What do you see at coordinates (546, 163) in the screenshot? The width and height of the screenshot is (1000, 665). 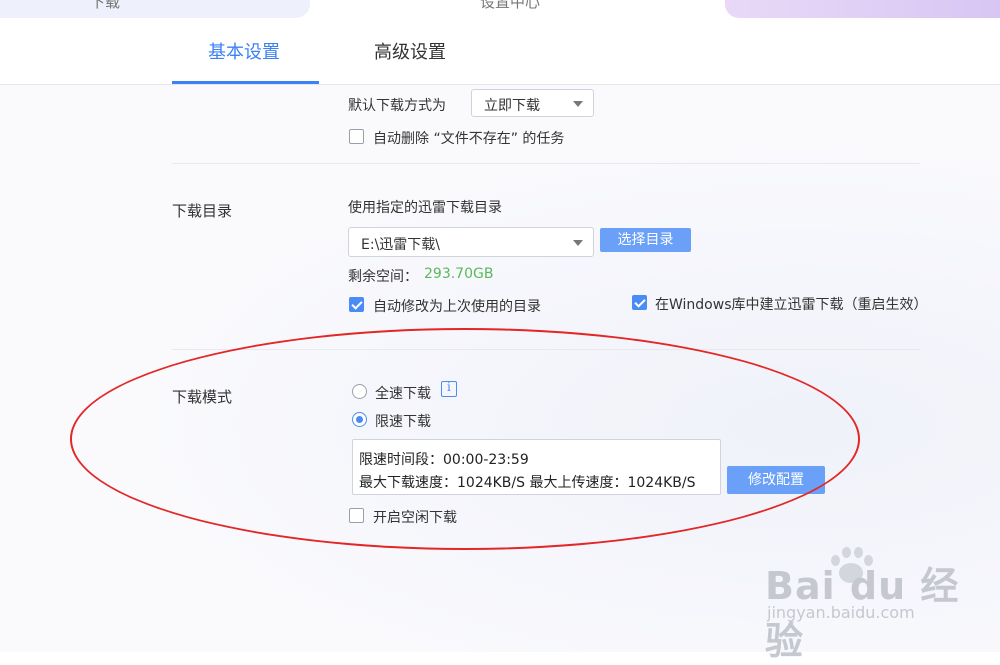 I see `divider` at bounding box center [546, 163].